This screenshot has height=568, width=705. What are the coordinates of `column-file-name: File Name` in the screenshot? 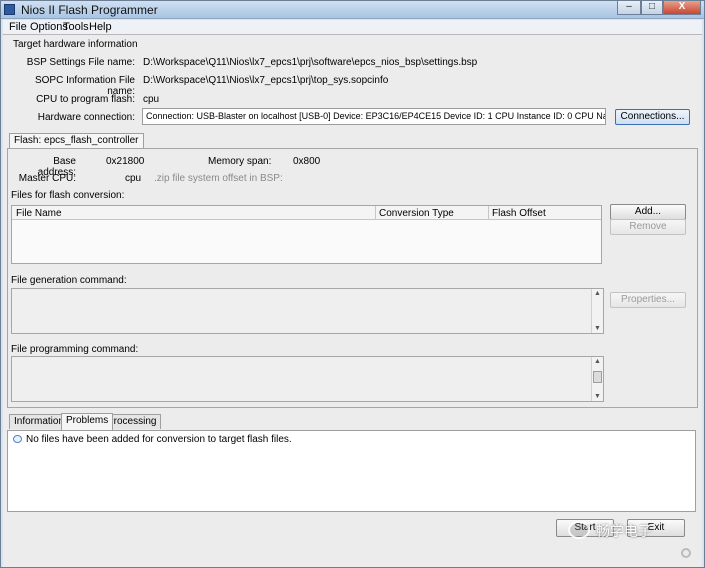 It's located at (39, 213).